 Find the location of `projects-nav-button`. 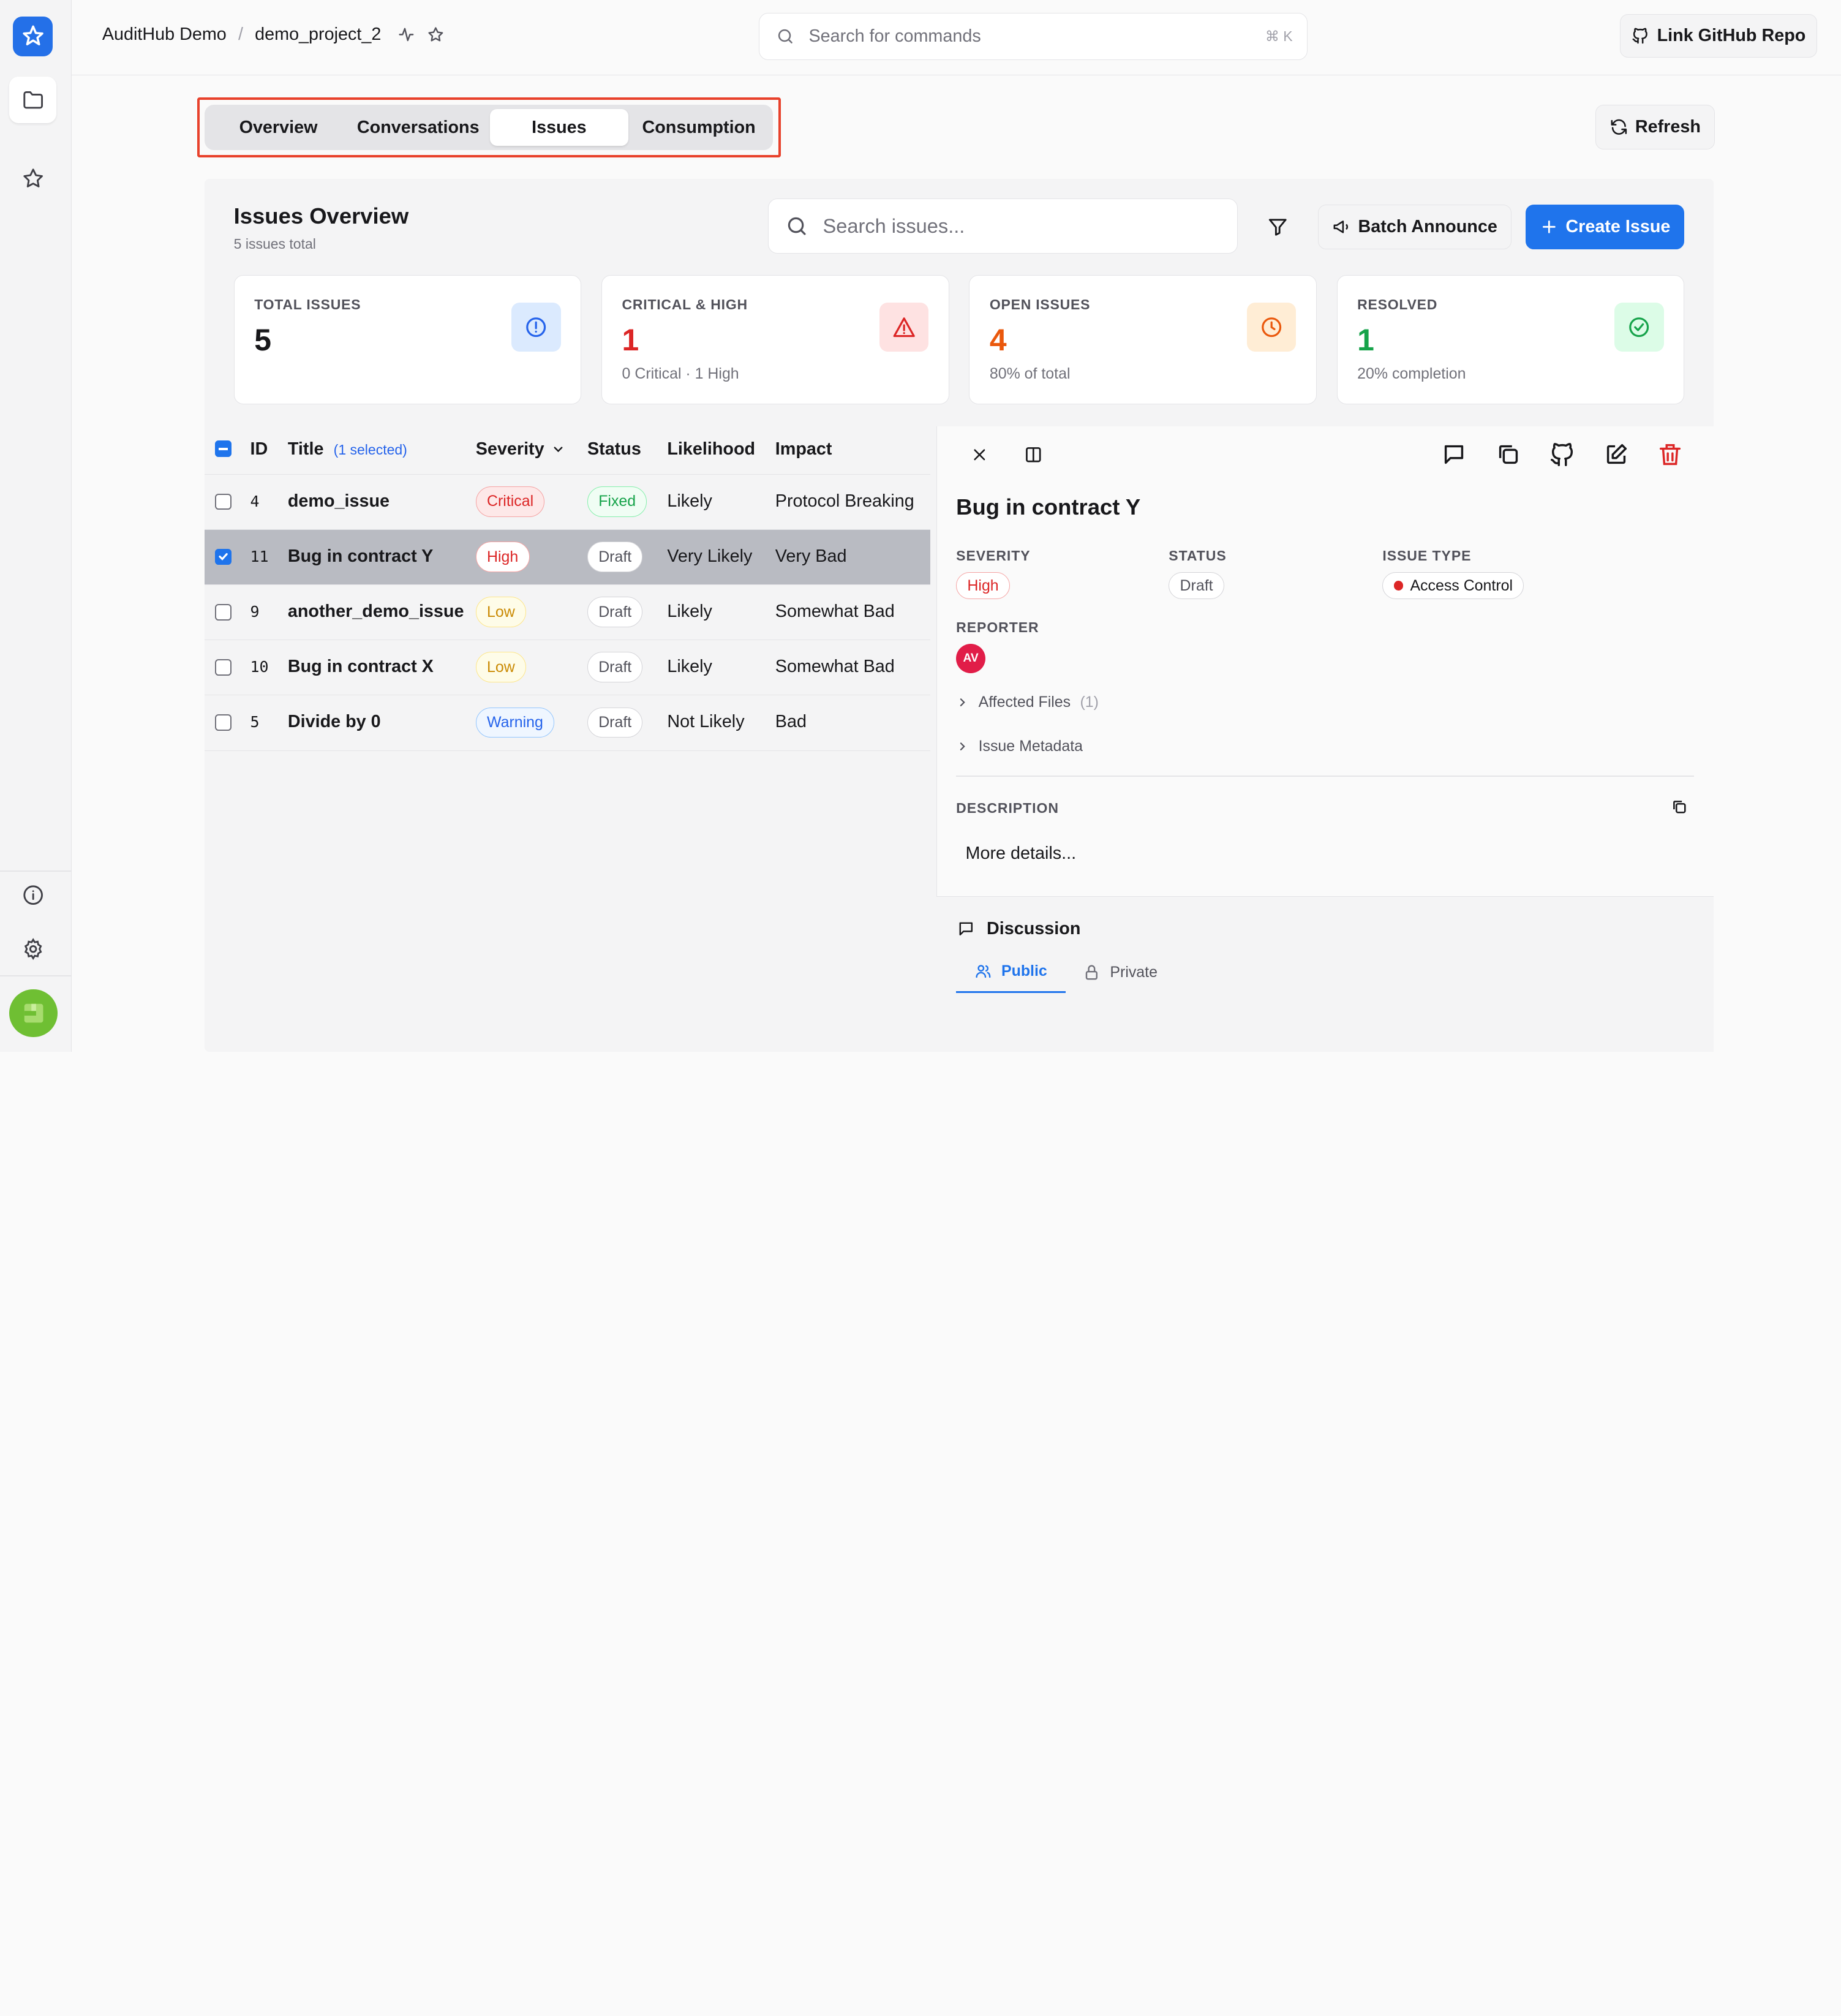

projects-nav-button is located at coordinates (33, 100).